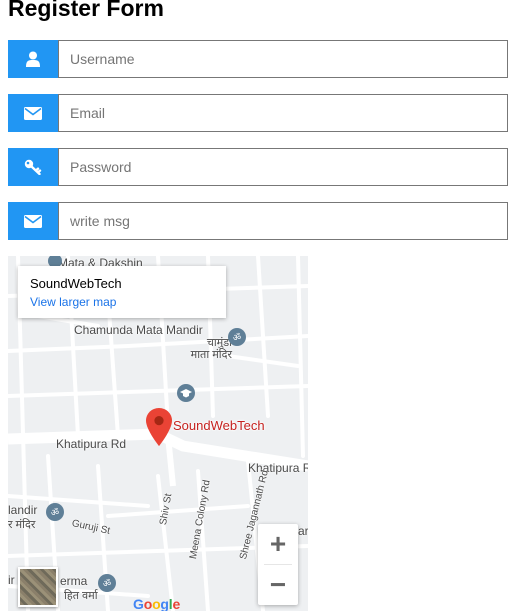 Image resolution: width=510 pixels, height=611 pixels. Describe the element at coordinates (278, 585) in the screenshot. I see `zoom-out-button: −` at that location.